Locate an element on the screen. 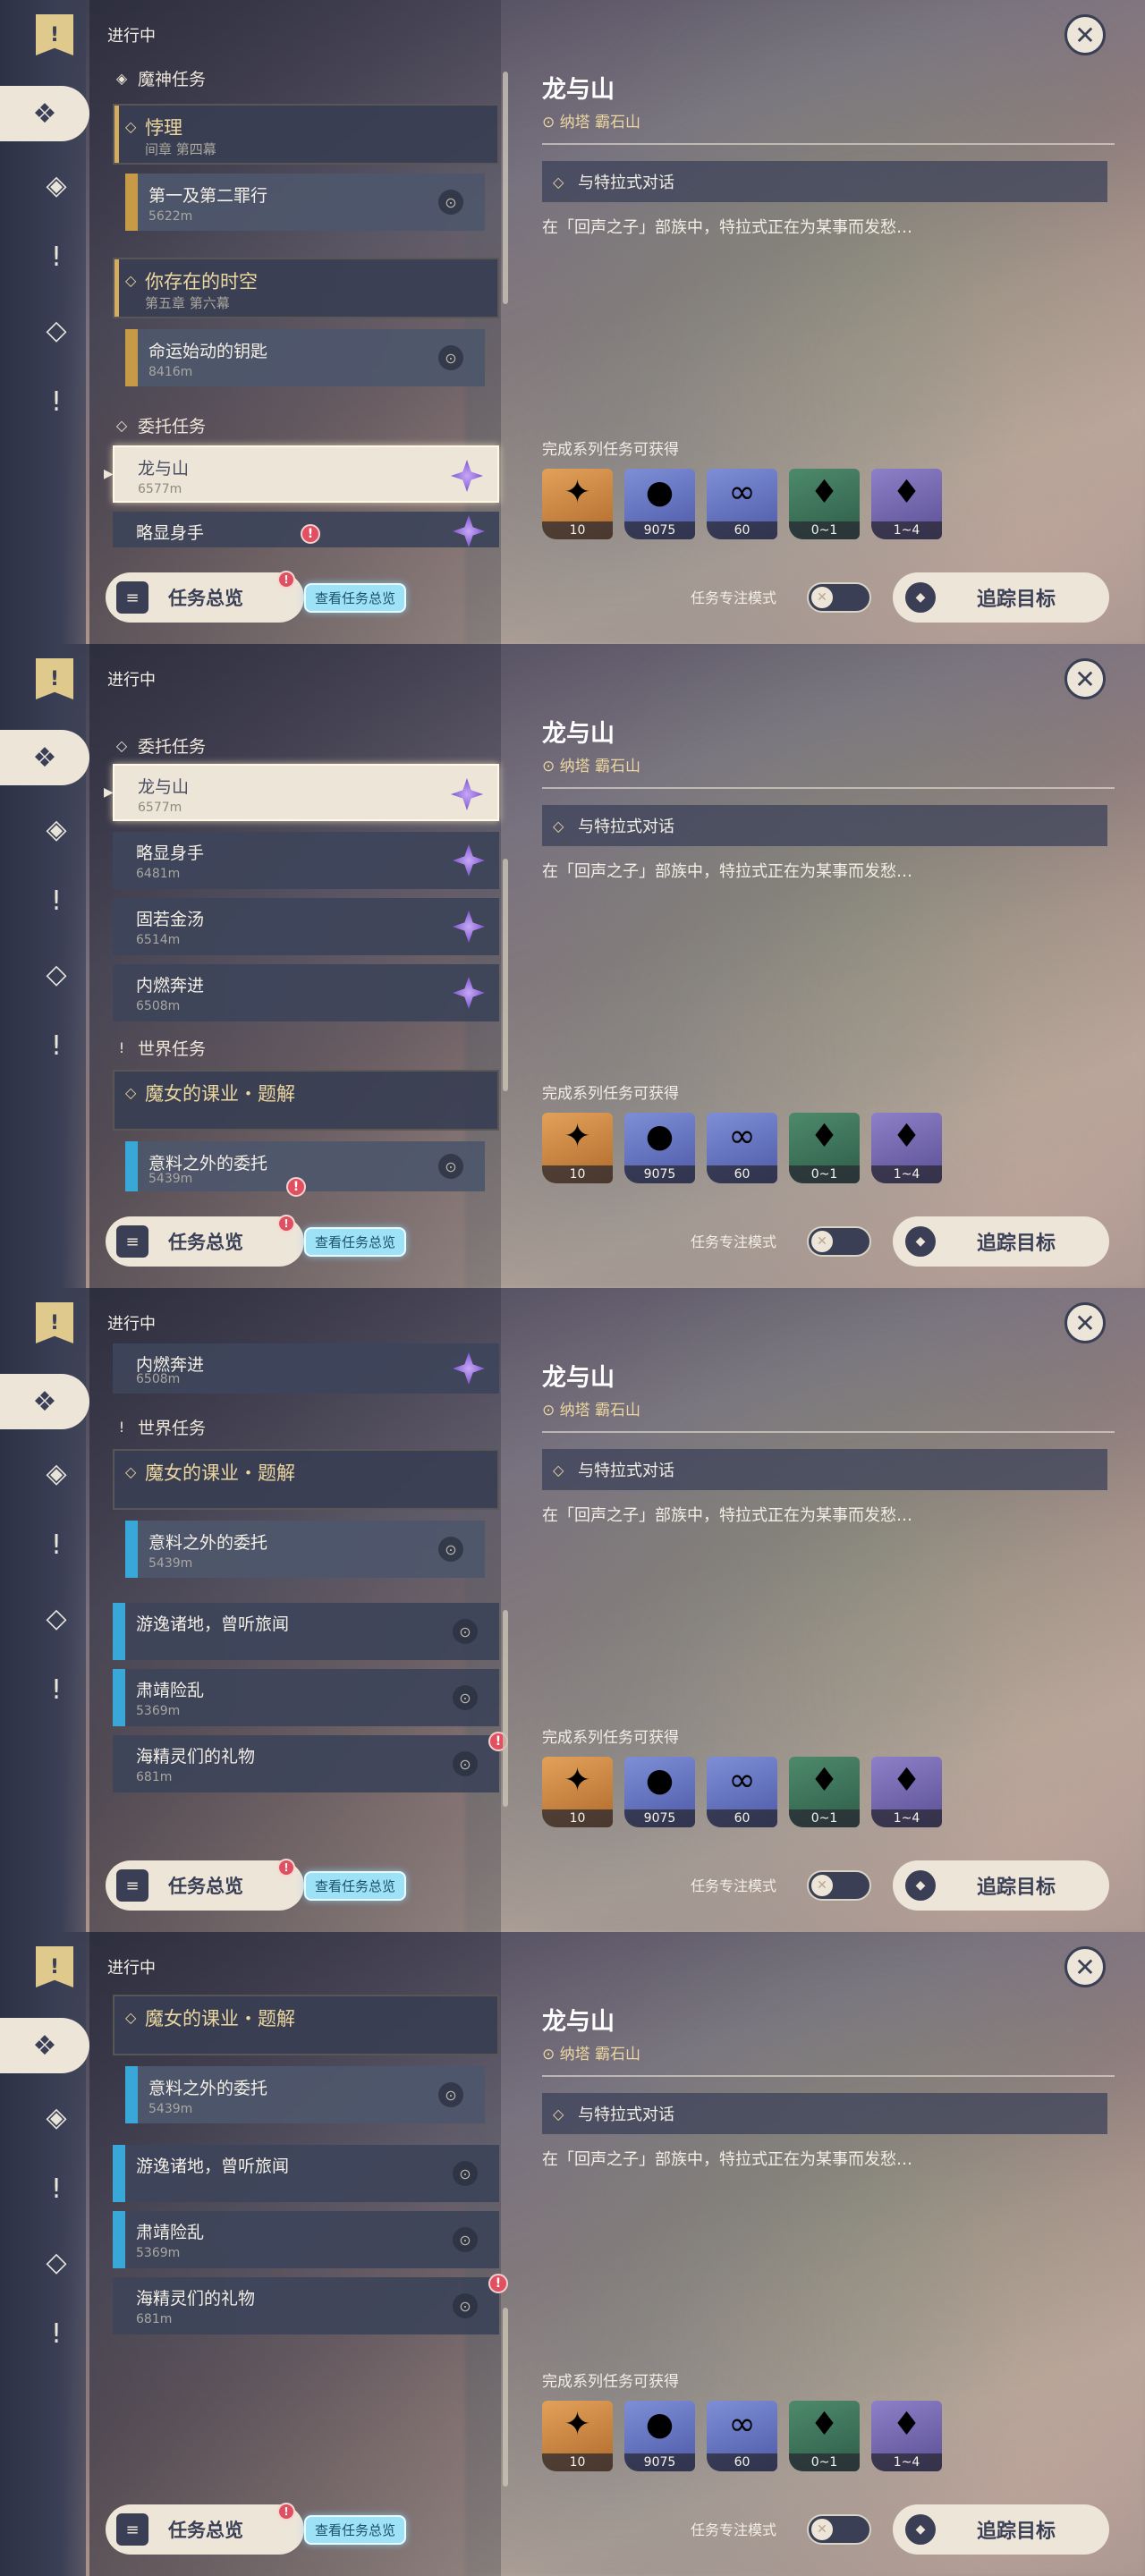 The width and height of the screenshot is (1145, 2576). world-sub-quest: 意料之外的委托 5439m ⊙ ! is located at coordinates (305, 1169).